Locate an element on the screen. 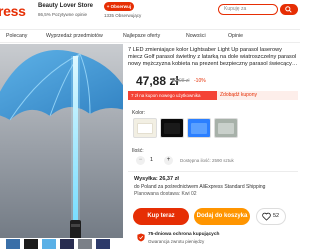 The height and width of the screenshot is (250, 320). white-umbrella-thumb is located at coordinates (145, 128).